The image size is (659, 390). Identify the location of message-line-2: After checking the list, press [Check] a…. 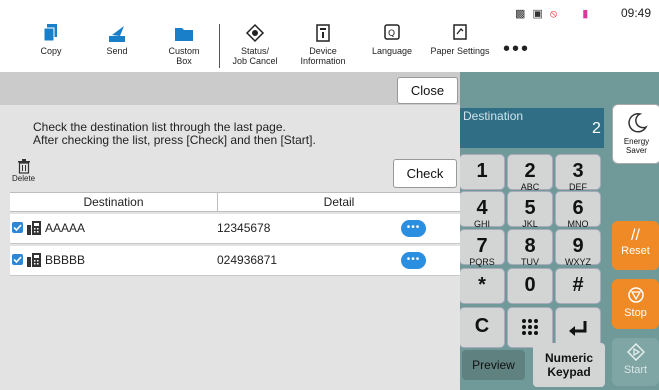
(174, 140).